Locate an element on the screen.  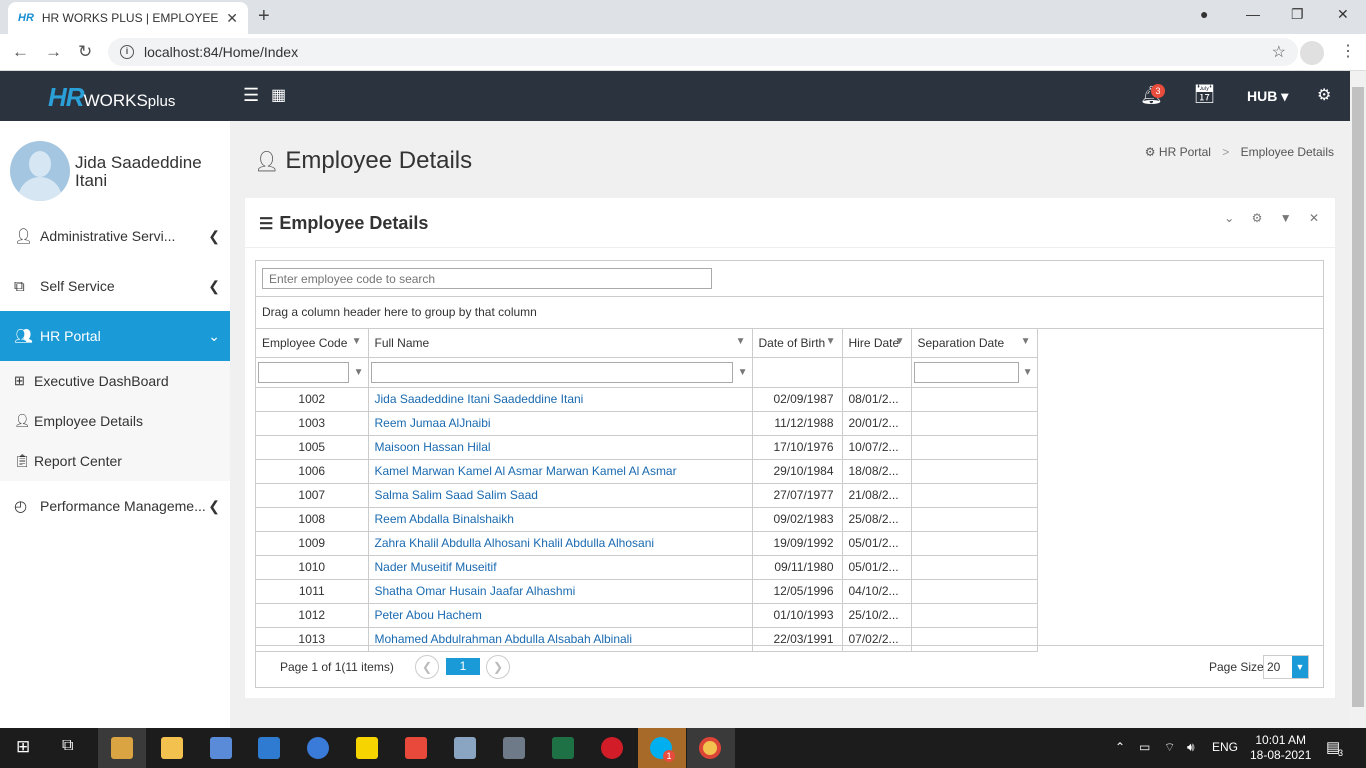
column-header-separation-date: Separation Date ▼ is located at coordinates (974, 343).